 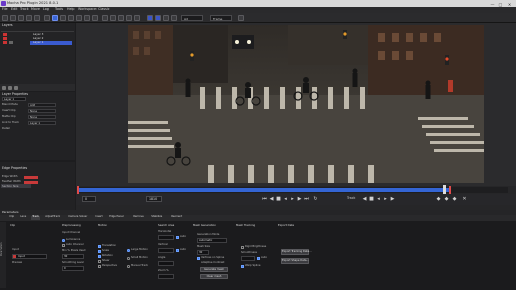 I want to click on horizontal-auto-checkbox, so click(x=177, y=237).